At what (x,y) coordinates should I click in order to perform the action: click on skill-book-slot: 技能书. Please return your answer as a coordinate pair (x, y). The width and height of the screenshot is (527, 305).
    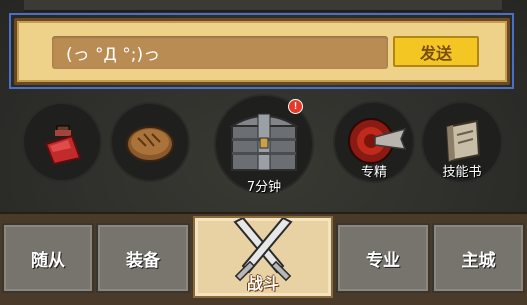
    Looking at the image, I should click on (462, 142).